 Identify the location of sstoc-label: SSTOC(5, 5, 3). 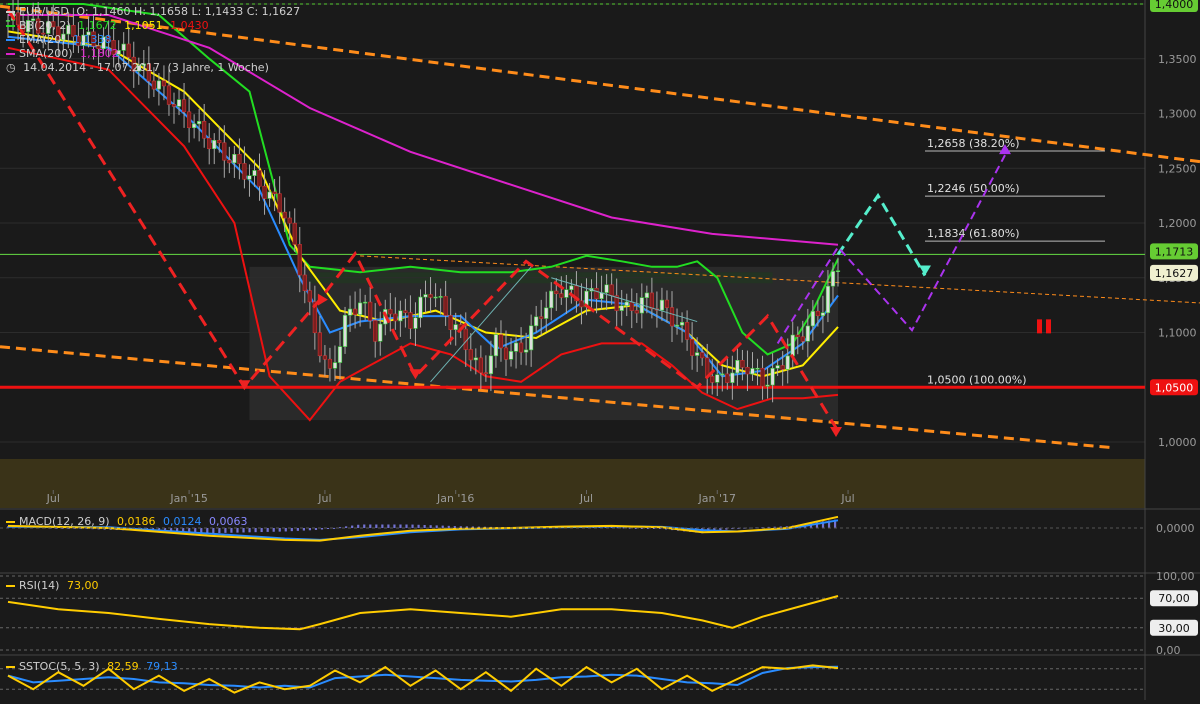
(59, 666).